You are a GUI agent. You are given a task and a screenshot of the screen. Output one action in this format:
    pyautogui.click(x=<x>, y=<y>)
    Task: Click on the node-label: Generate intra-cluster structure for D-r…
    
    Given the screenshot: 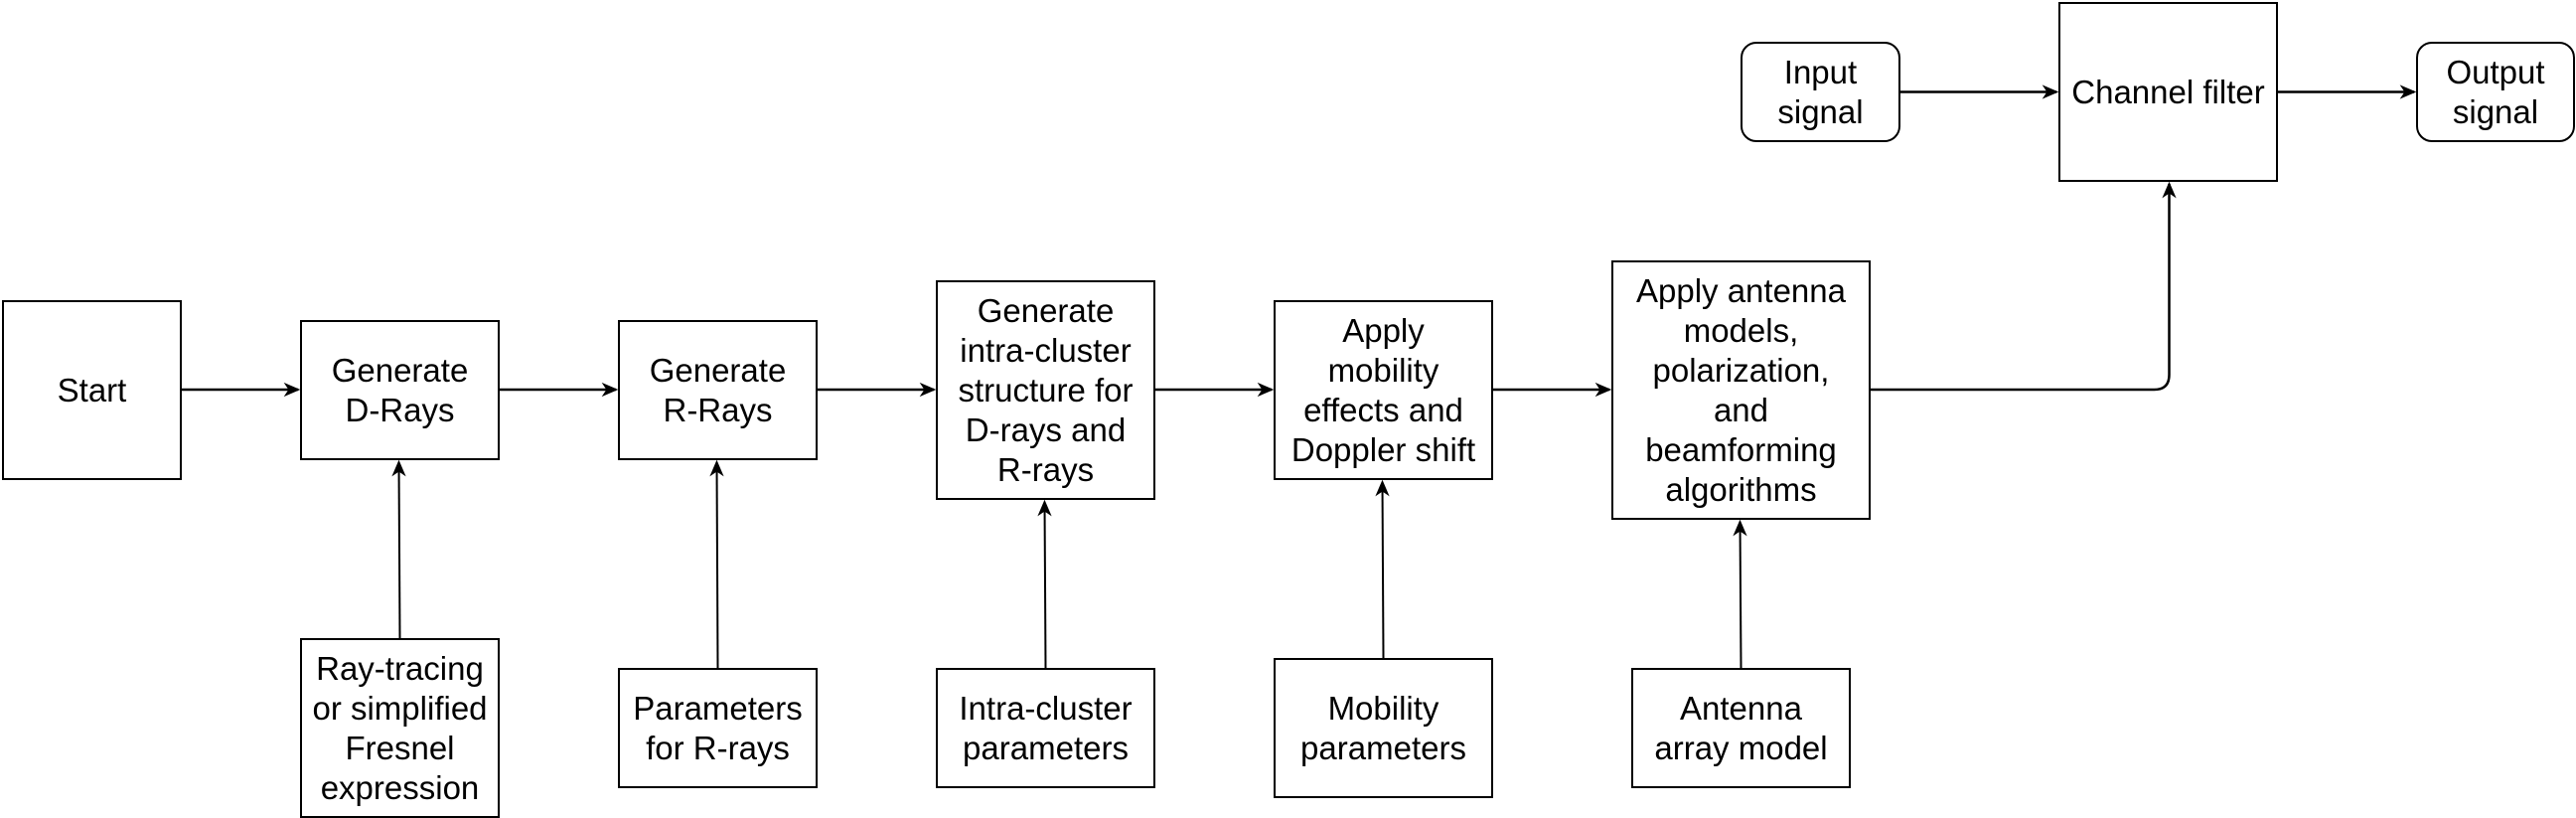 What is the action you would take?
    pyautogui.click(x=1046, y=389)
    